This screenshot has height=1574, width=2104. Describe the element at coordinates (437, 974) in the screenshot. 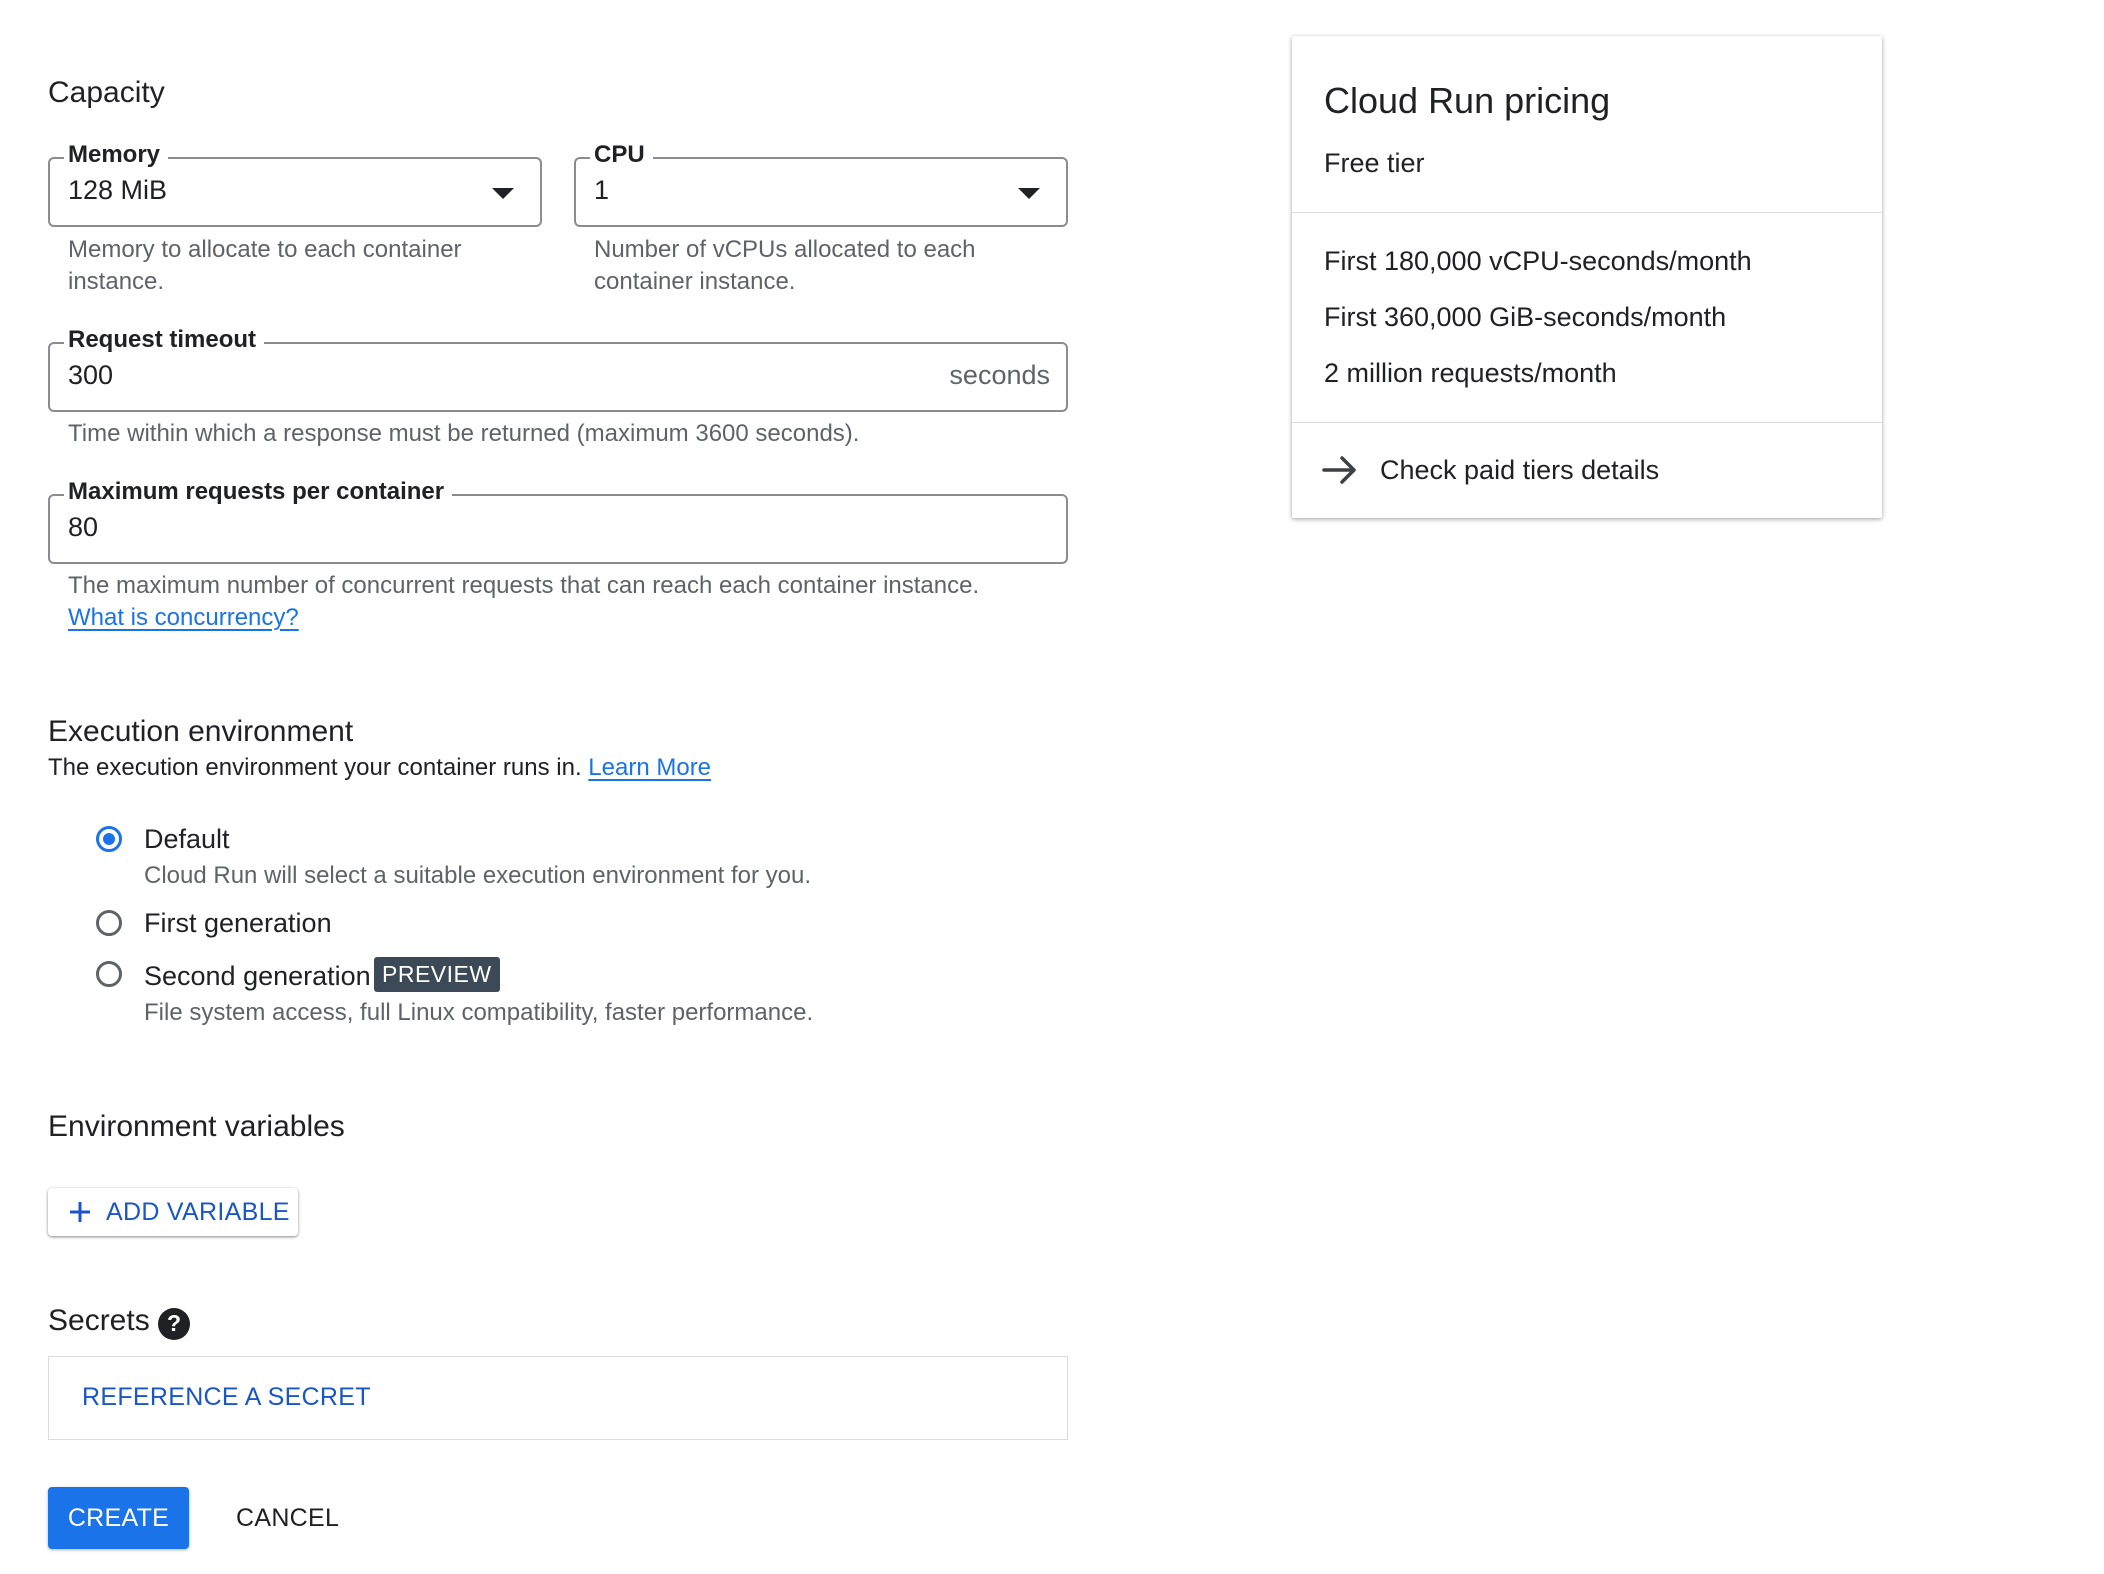

I see `preview-badge: PREVIEW` at that location.